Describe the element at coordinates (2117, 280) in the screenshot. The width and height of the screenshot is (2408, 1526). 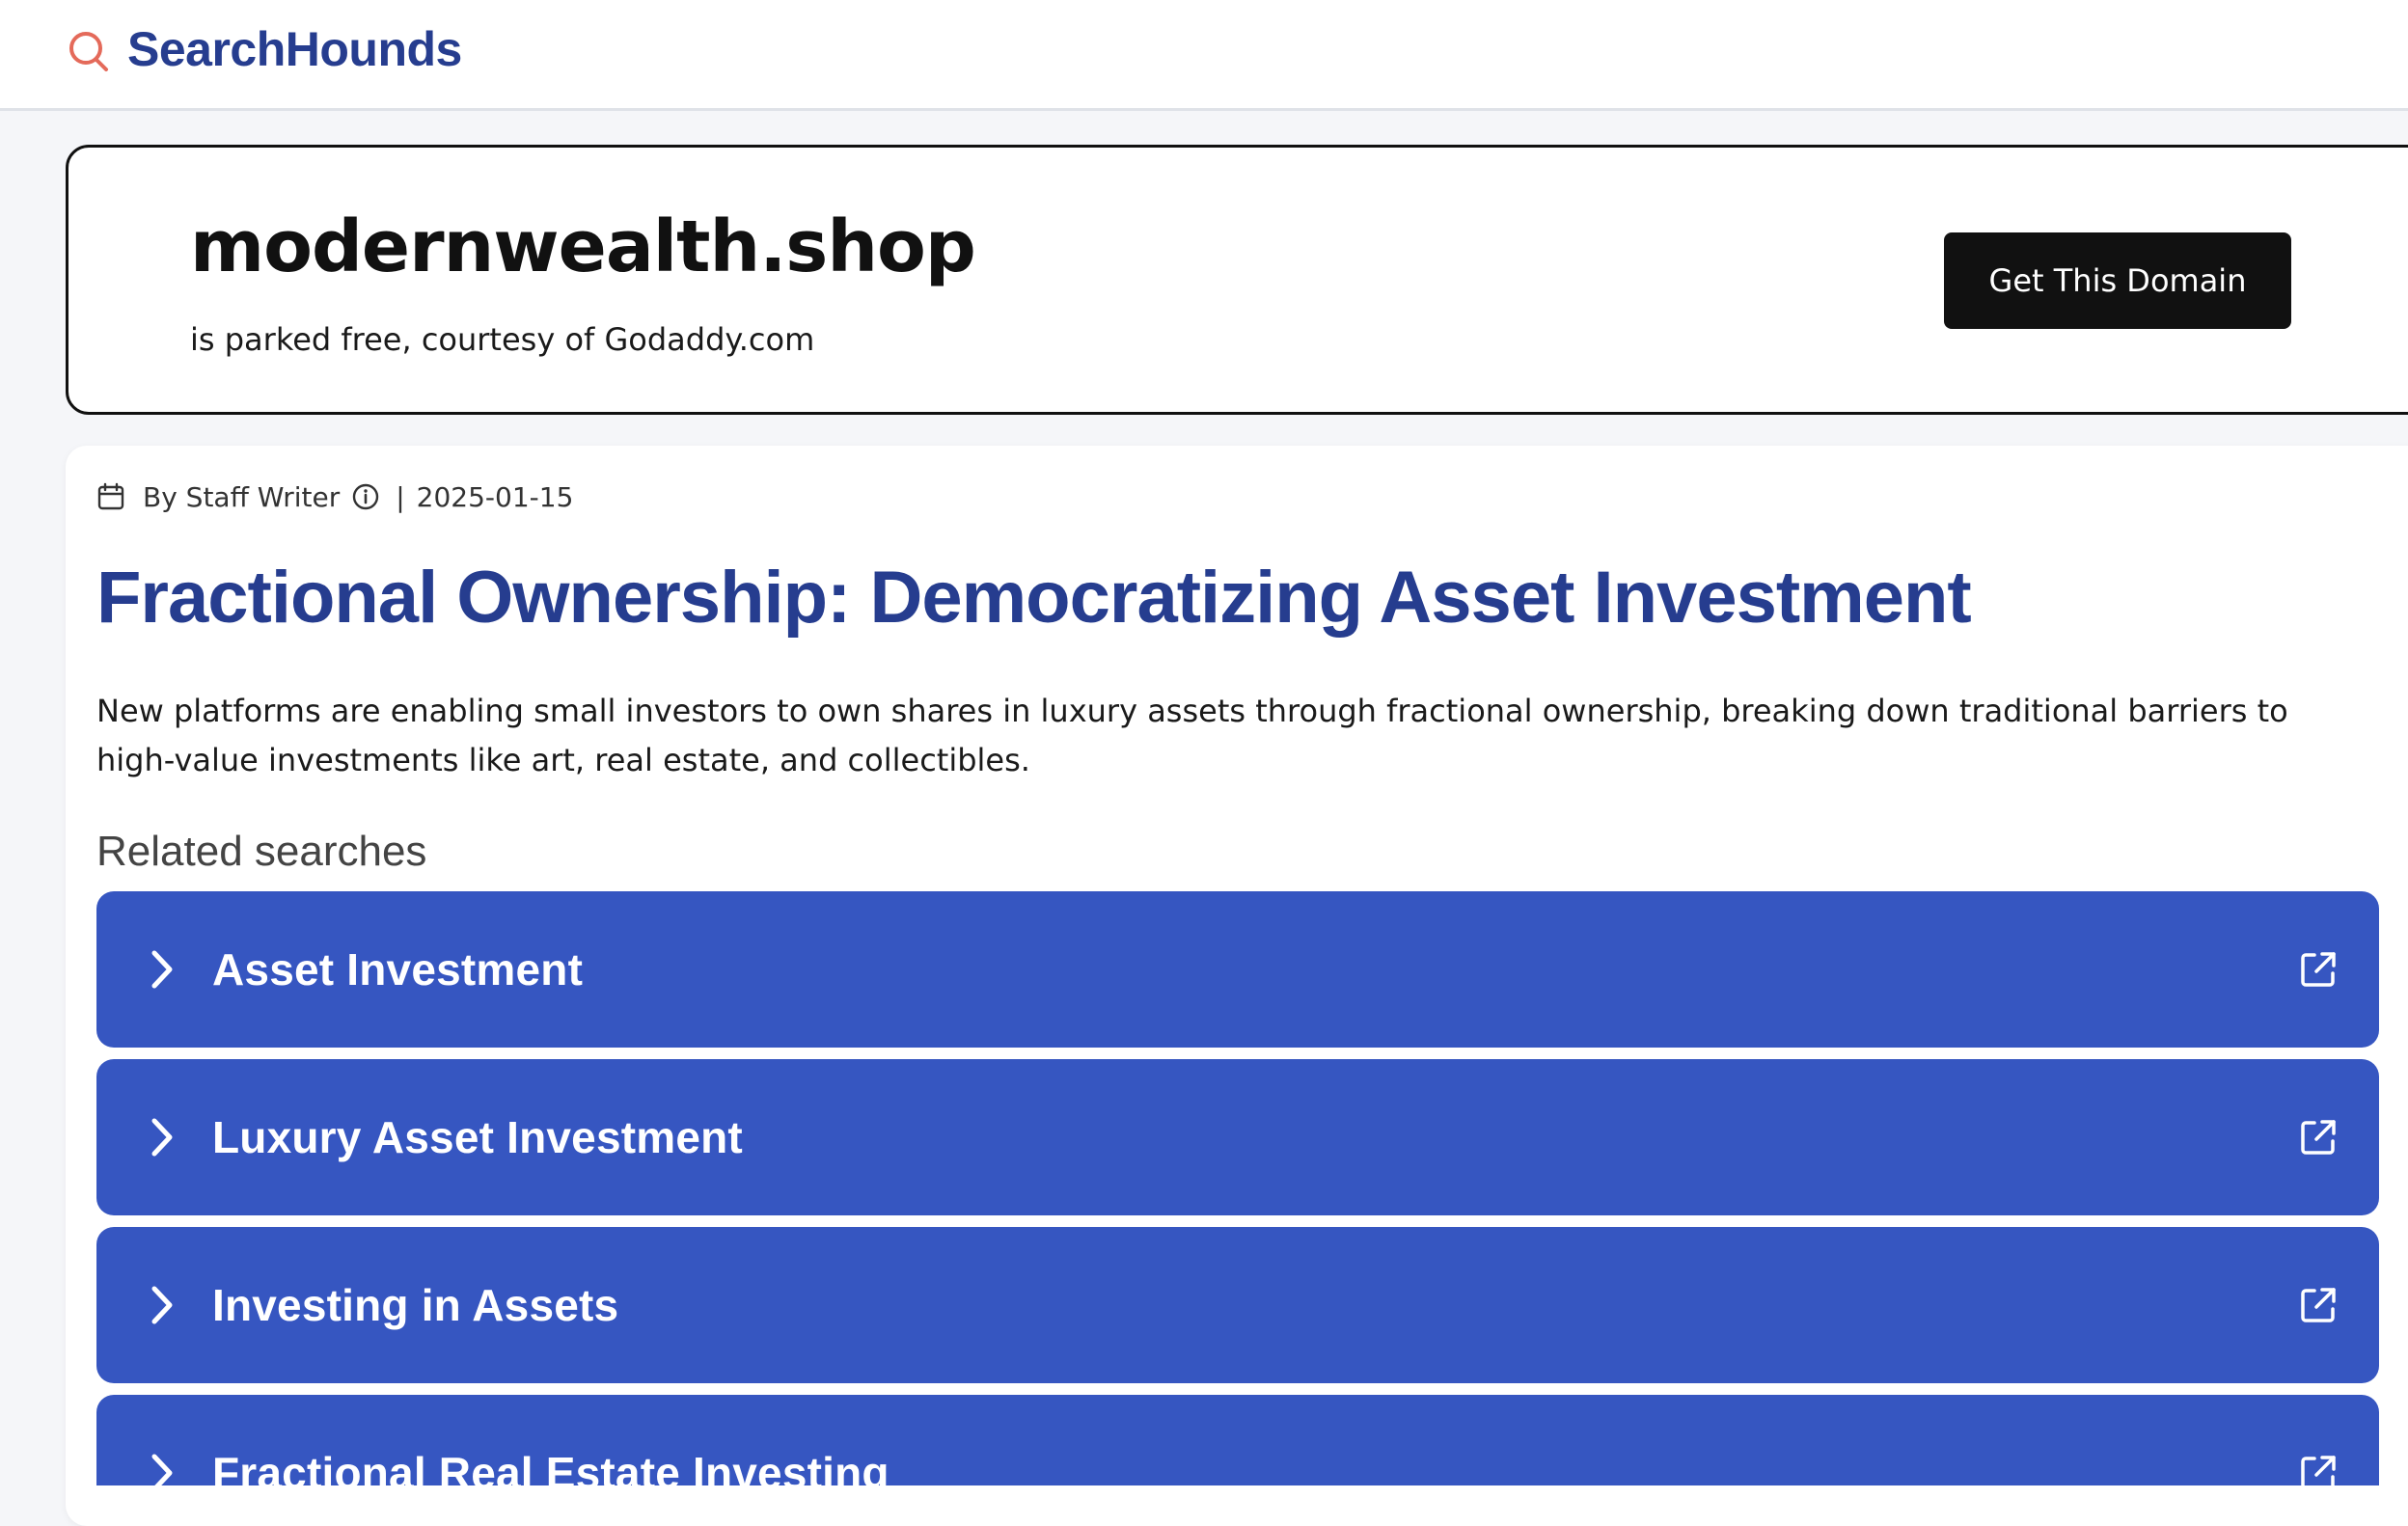
I see `get-this-domain-button: Get This Domain` at that location.